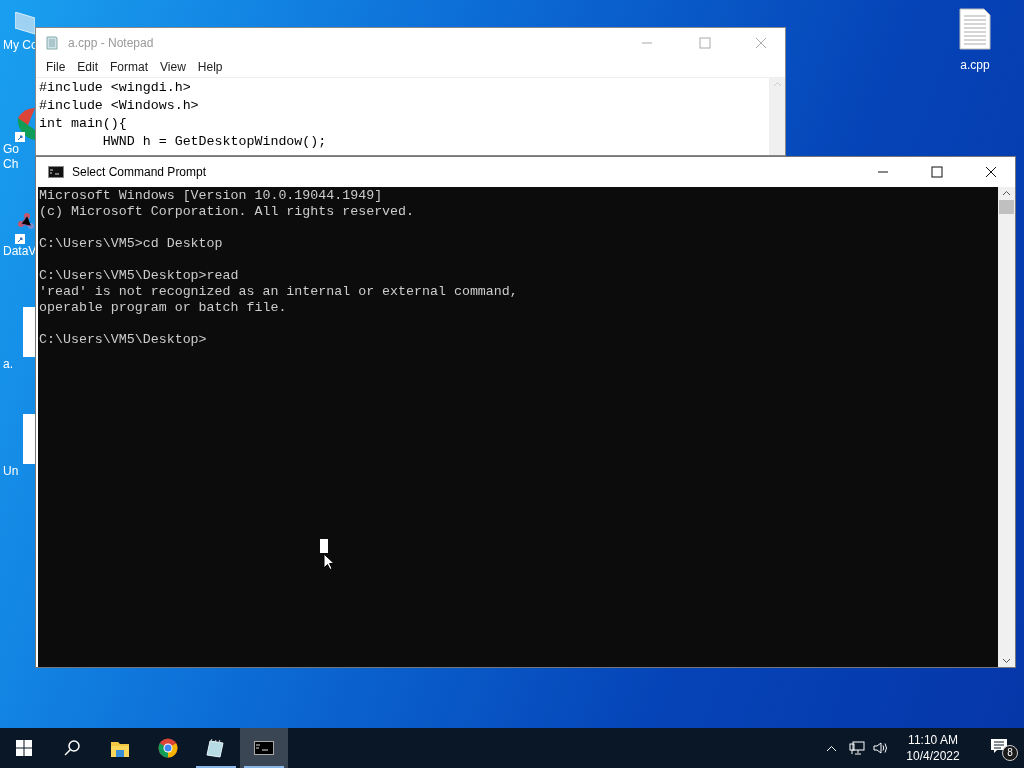 This screenshot has width=1024, height=768. I want to click on notification-button: 8, so click(1002, 748).